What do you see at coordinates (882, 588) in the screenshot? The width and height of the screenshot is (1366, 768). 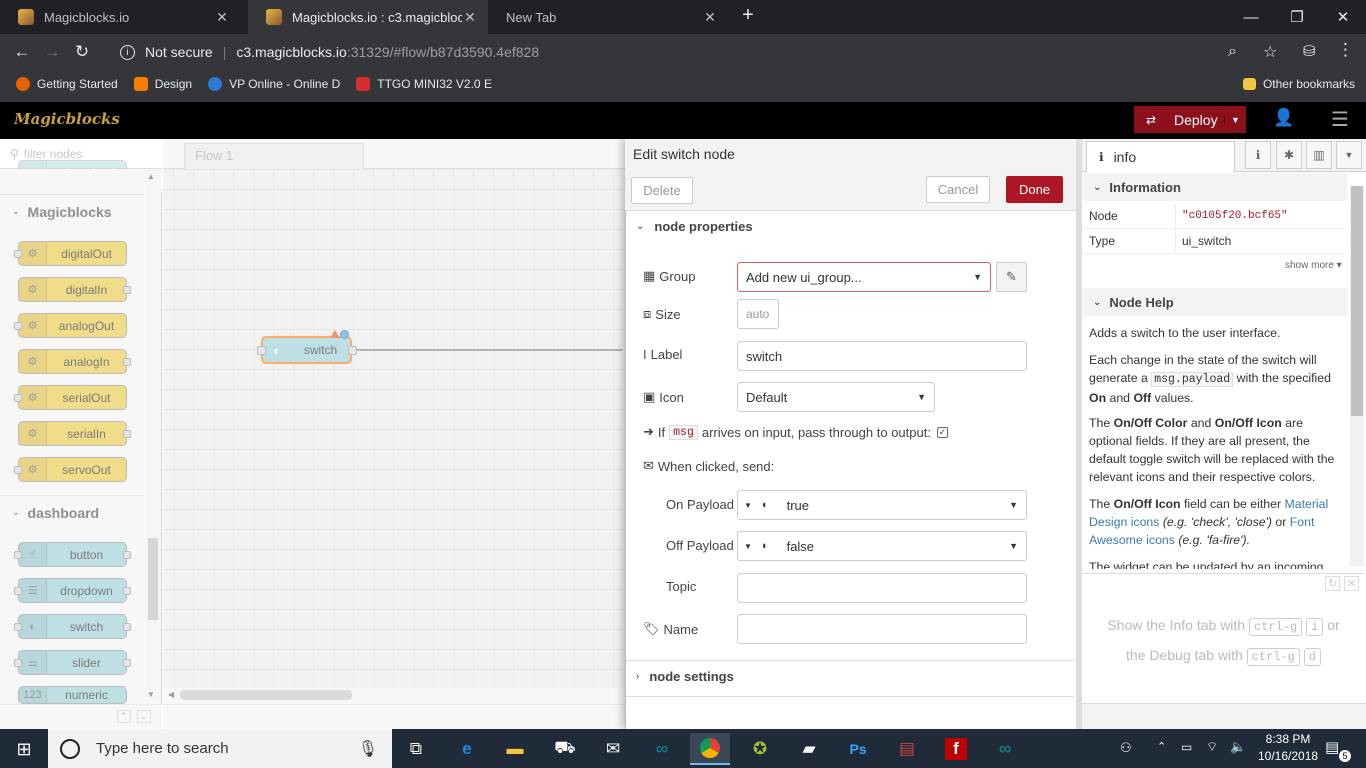 I see `topic-input` at bounding box center [882, 588].